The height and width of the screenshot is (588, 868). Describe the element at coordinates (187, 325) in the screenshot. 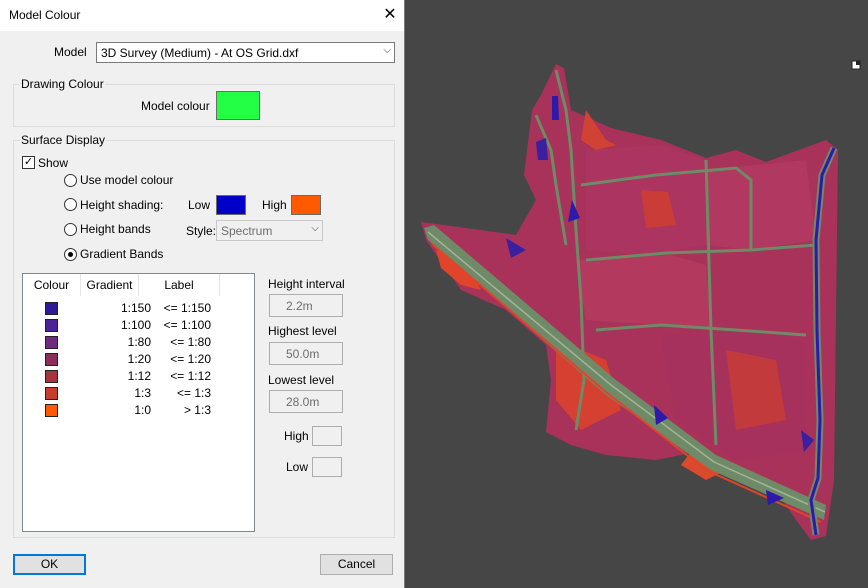

I see `band-label: <= 1:100` at that location.